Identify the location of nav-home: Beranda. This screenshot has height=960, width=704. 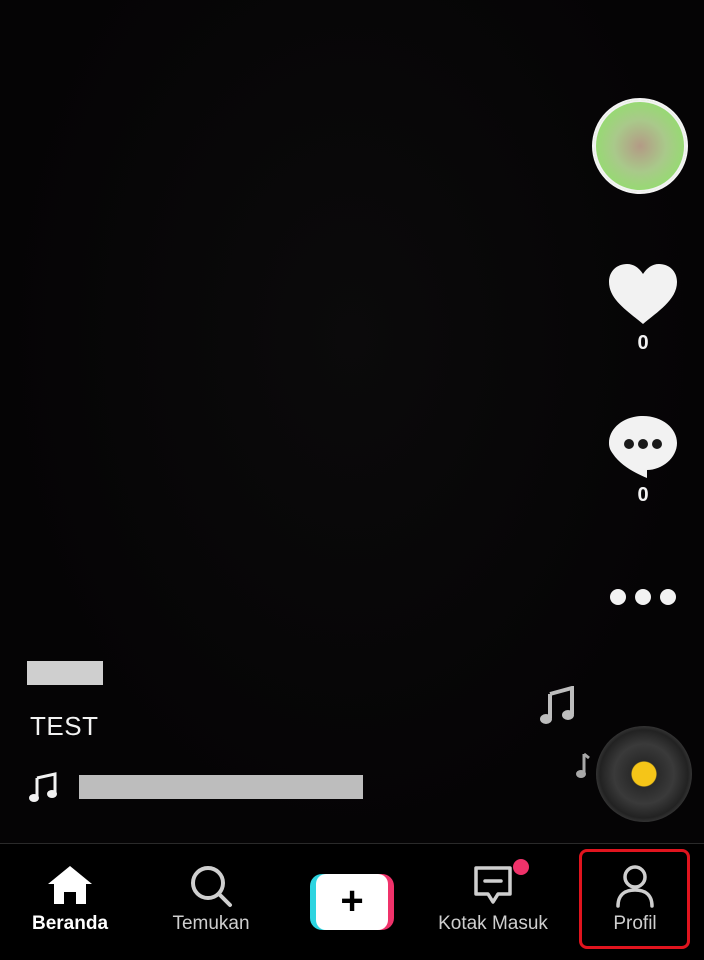
(70, 902).